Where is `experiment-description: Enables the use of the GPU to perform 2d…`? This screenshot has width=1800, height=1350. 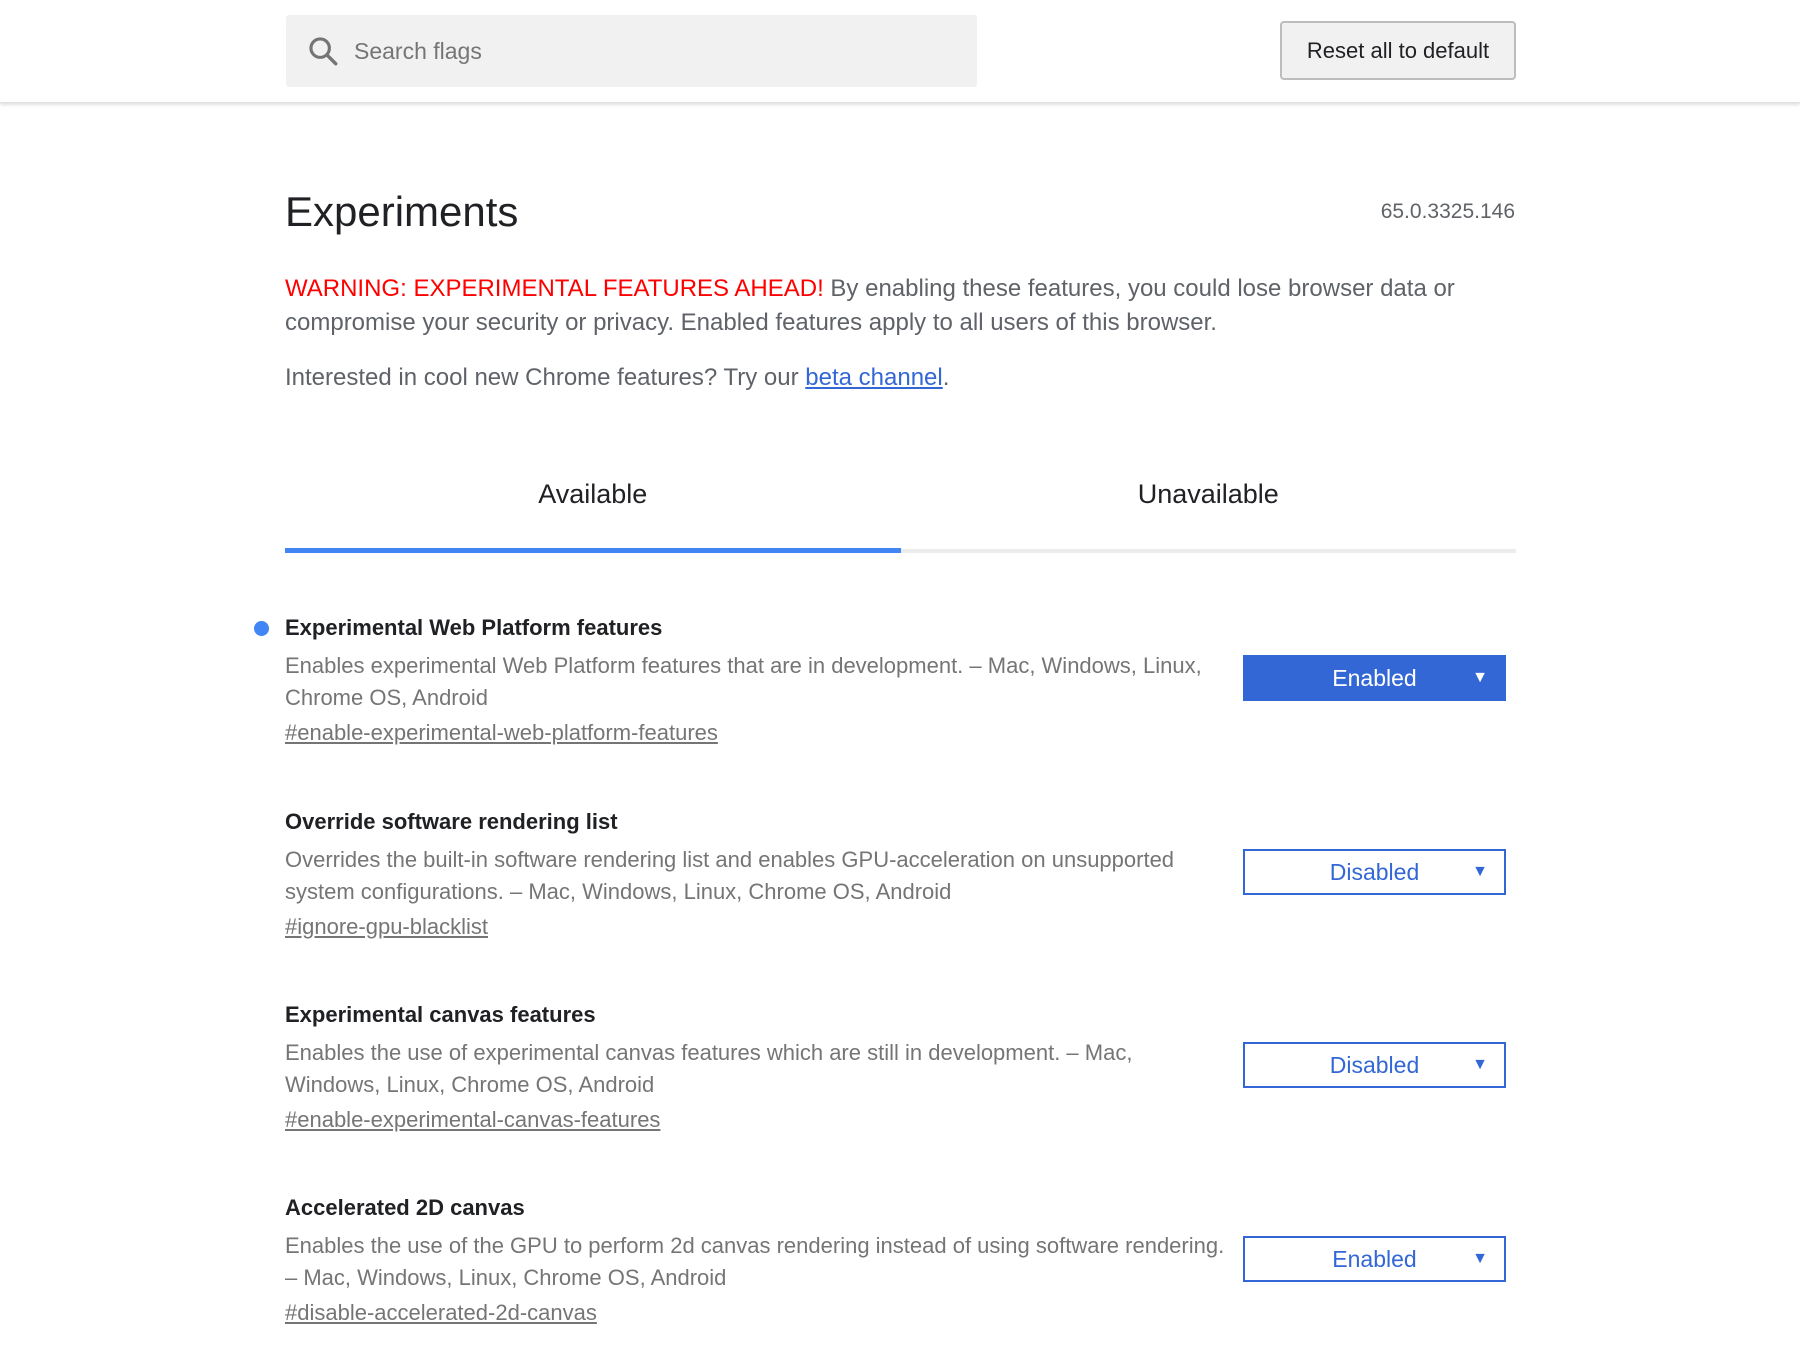 experiment-description: Enables the use of the GPU to perform 2d… is located at coordinates (755, 1261).